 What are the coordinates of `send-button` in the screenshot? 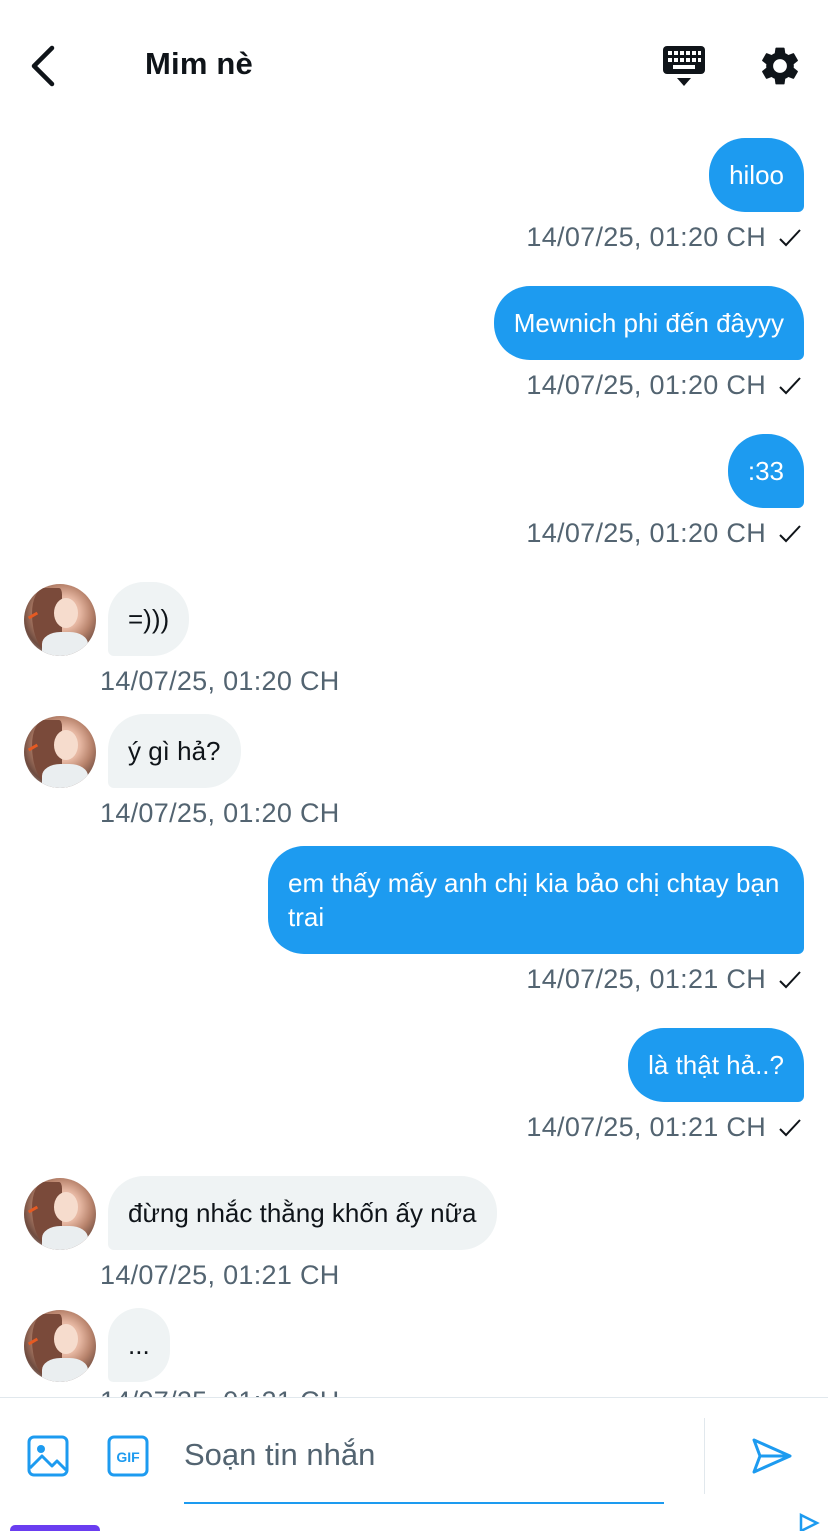 It's located at (772, 1456).